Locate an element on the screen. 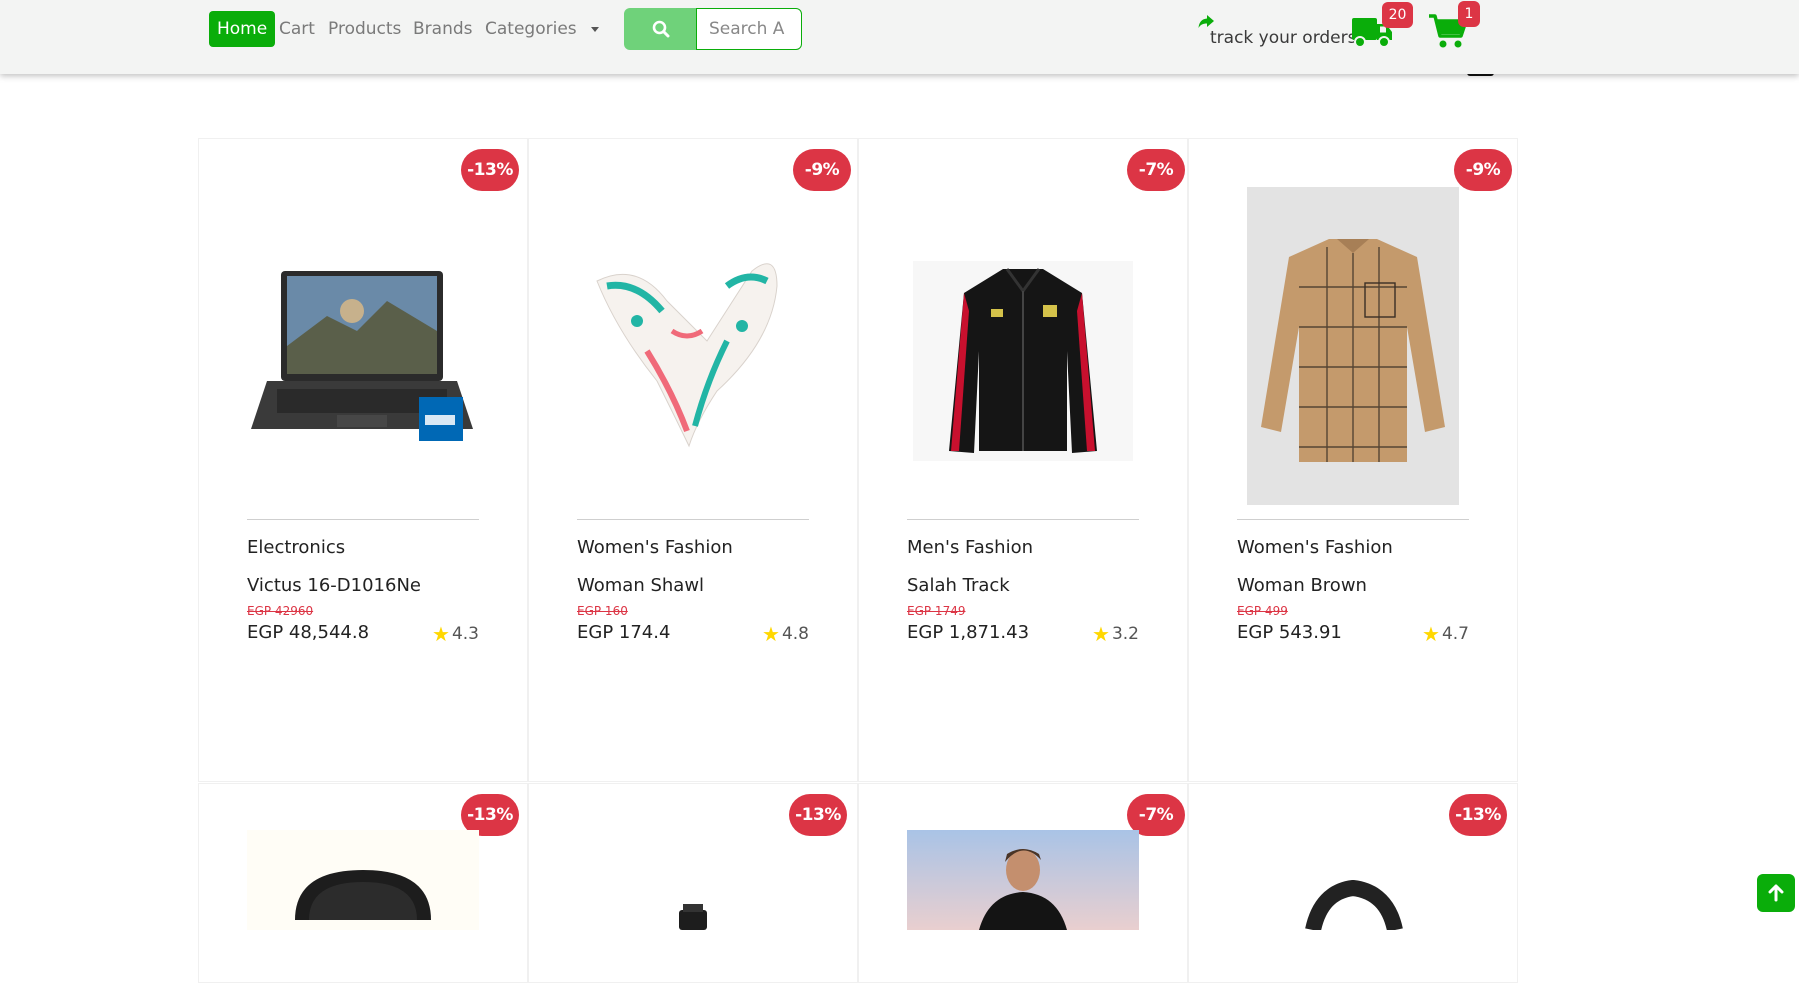  nav-brands: Brands is located at coordinates (443, 29).